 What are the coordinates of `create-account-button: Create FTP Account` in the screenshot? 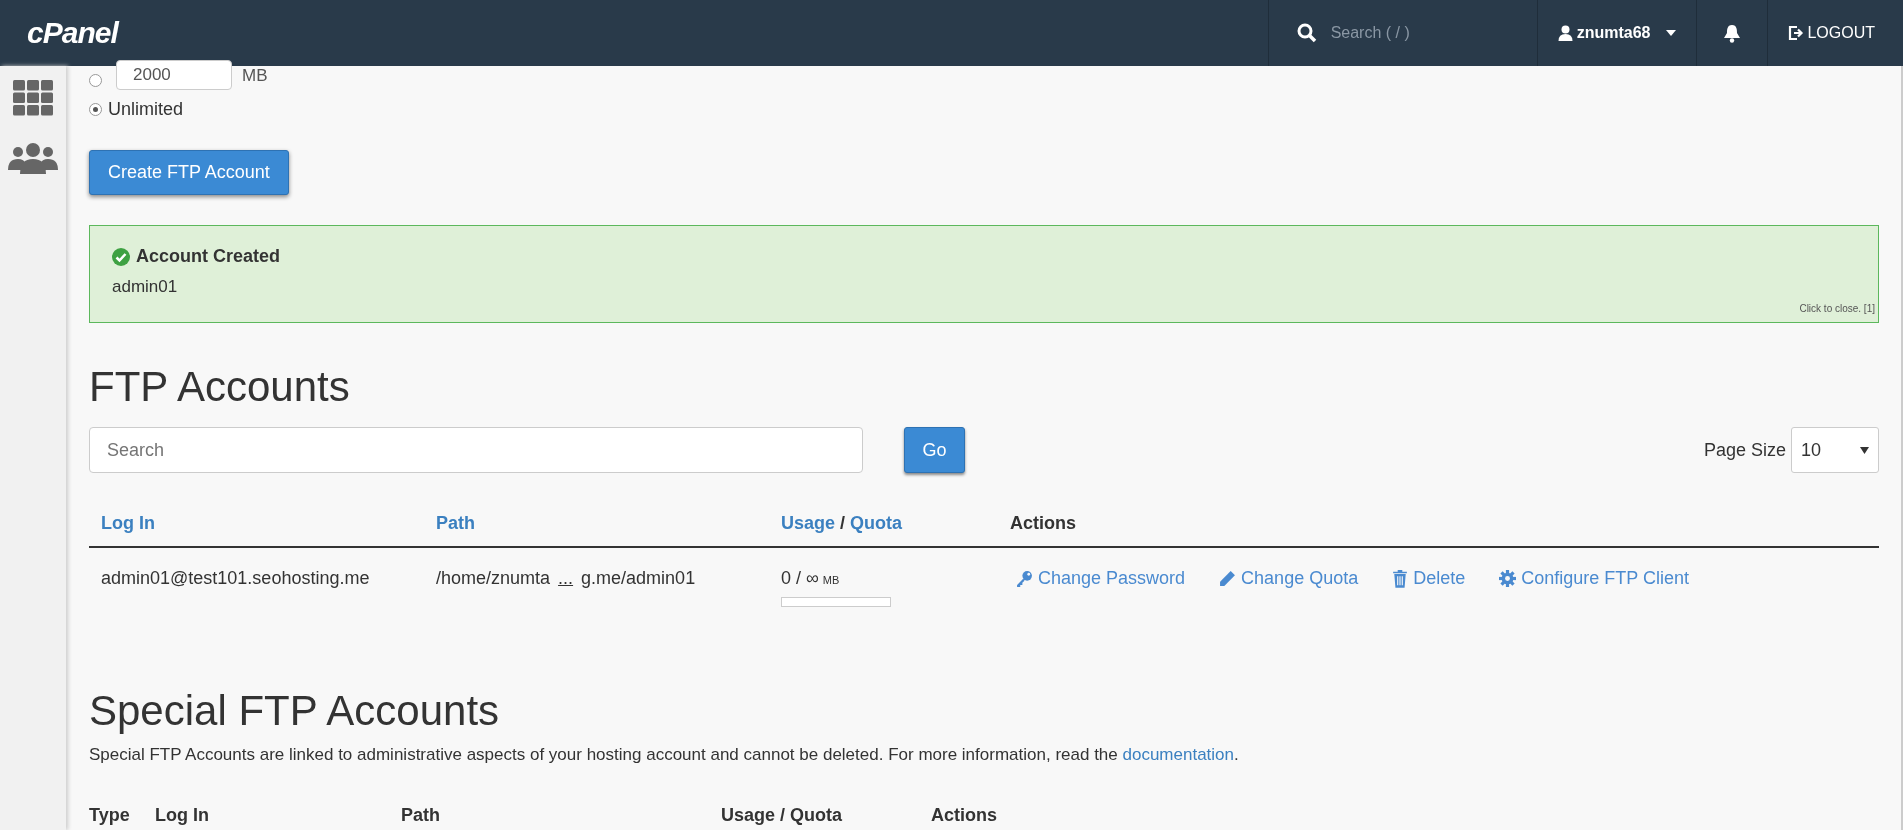 It's located at (189, 172).